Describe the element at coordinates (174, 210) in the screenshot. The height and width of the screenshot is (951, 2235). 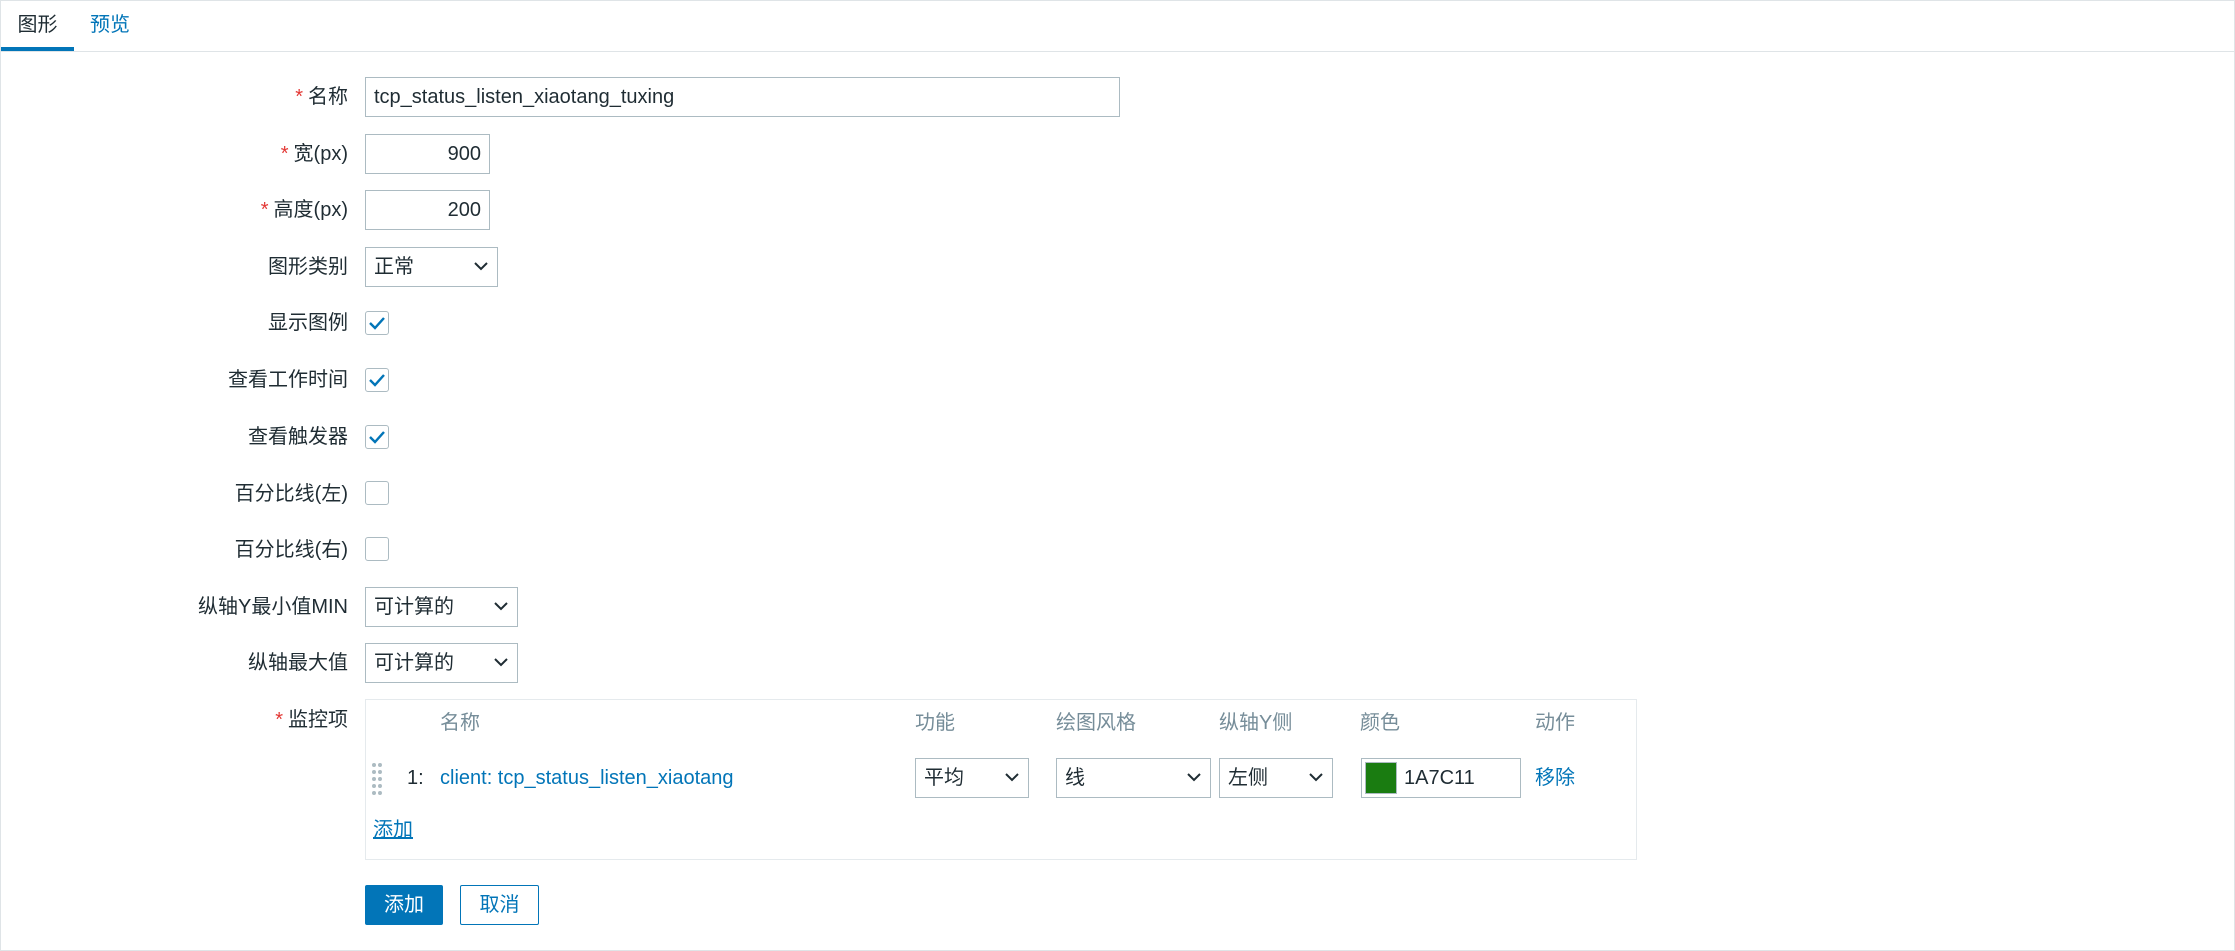
I see `height-label: * 高度(px)` at that location.